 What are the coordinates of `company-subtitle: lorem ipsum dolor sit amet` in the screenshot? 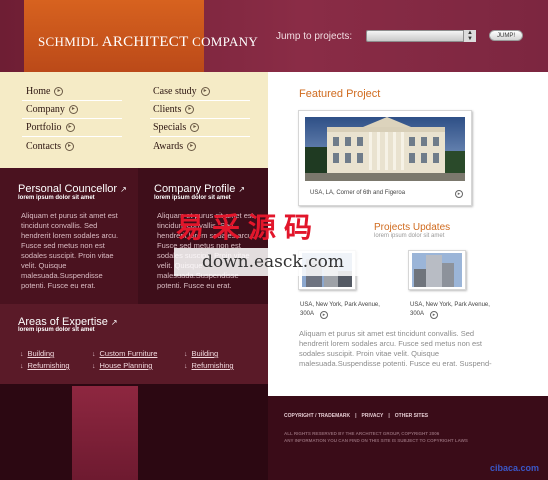 It's located at (192, 198).